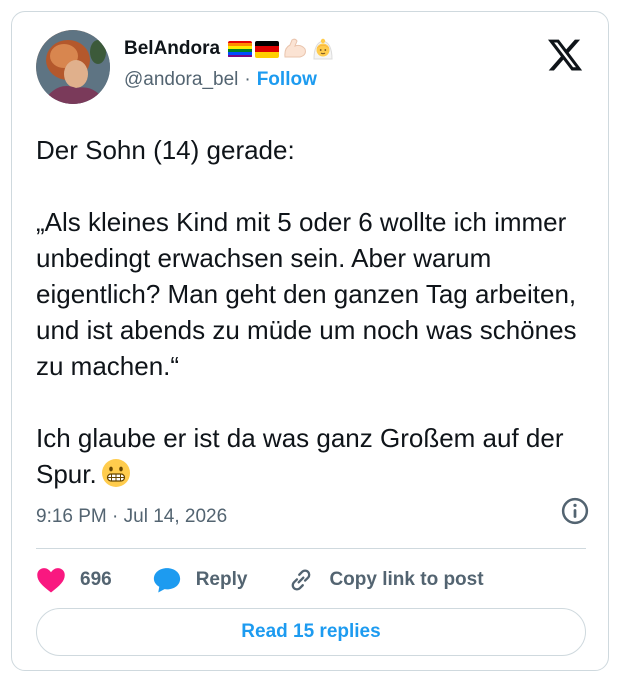  What do you see at coordinates (575, 511) in the screenshot?
I see `info-icon` at bounding box center [575, 511].